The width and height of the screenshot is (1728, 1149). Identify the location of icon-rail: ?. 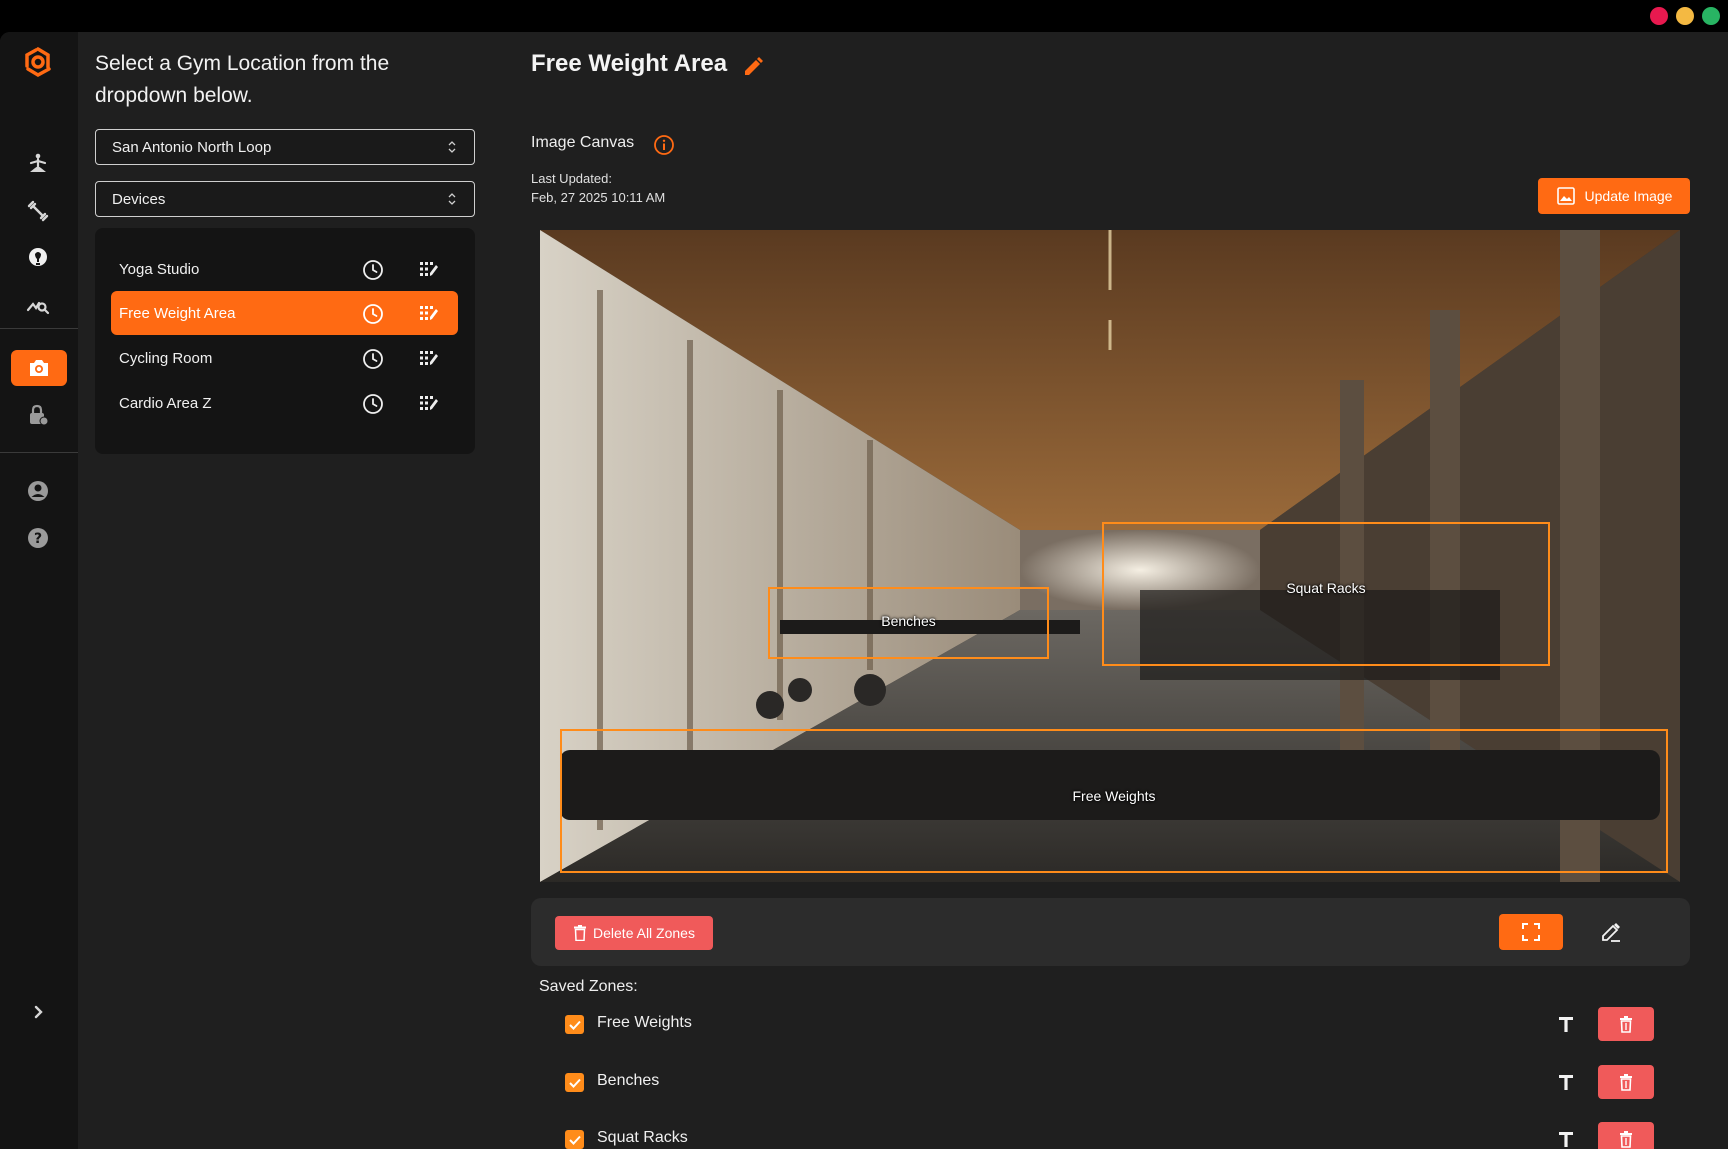
(39, 590).